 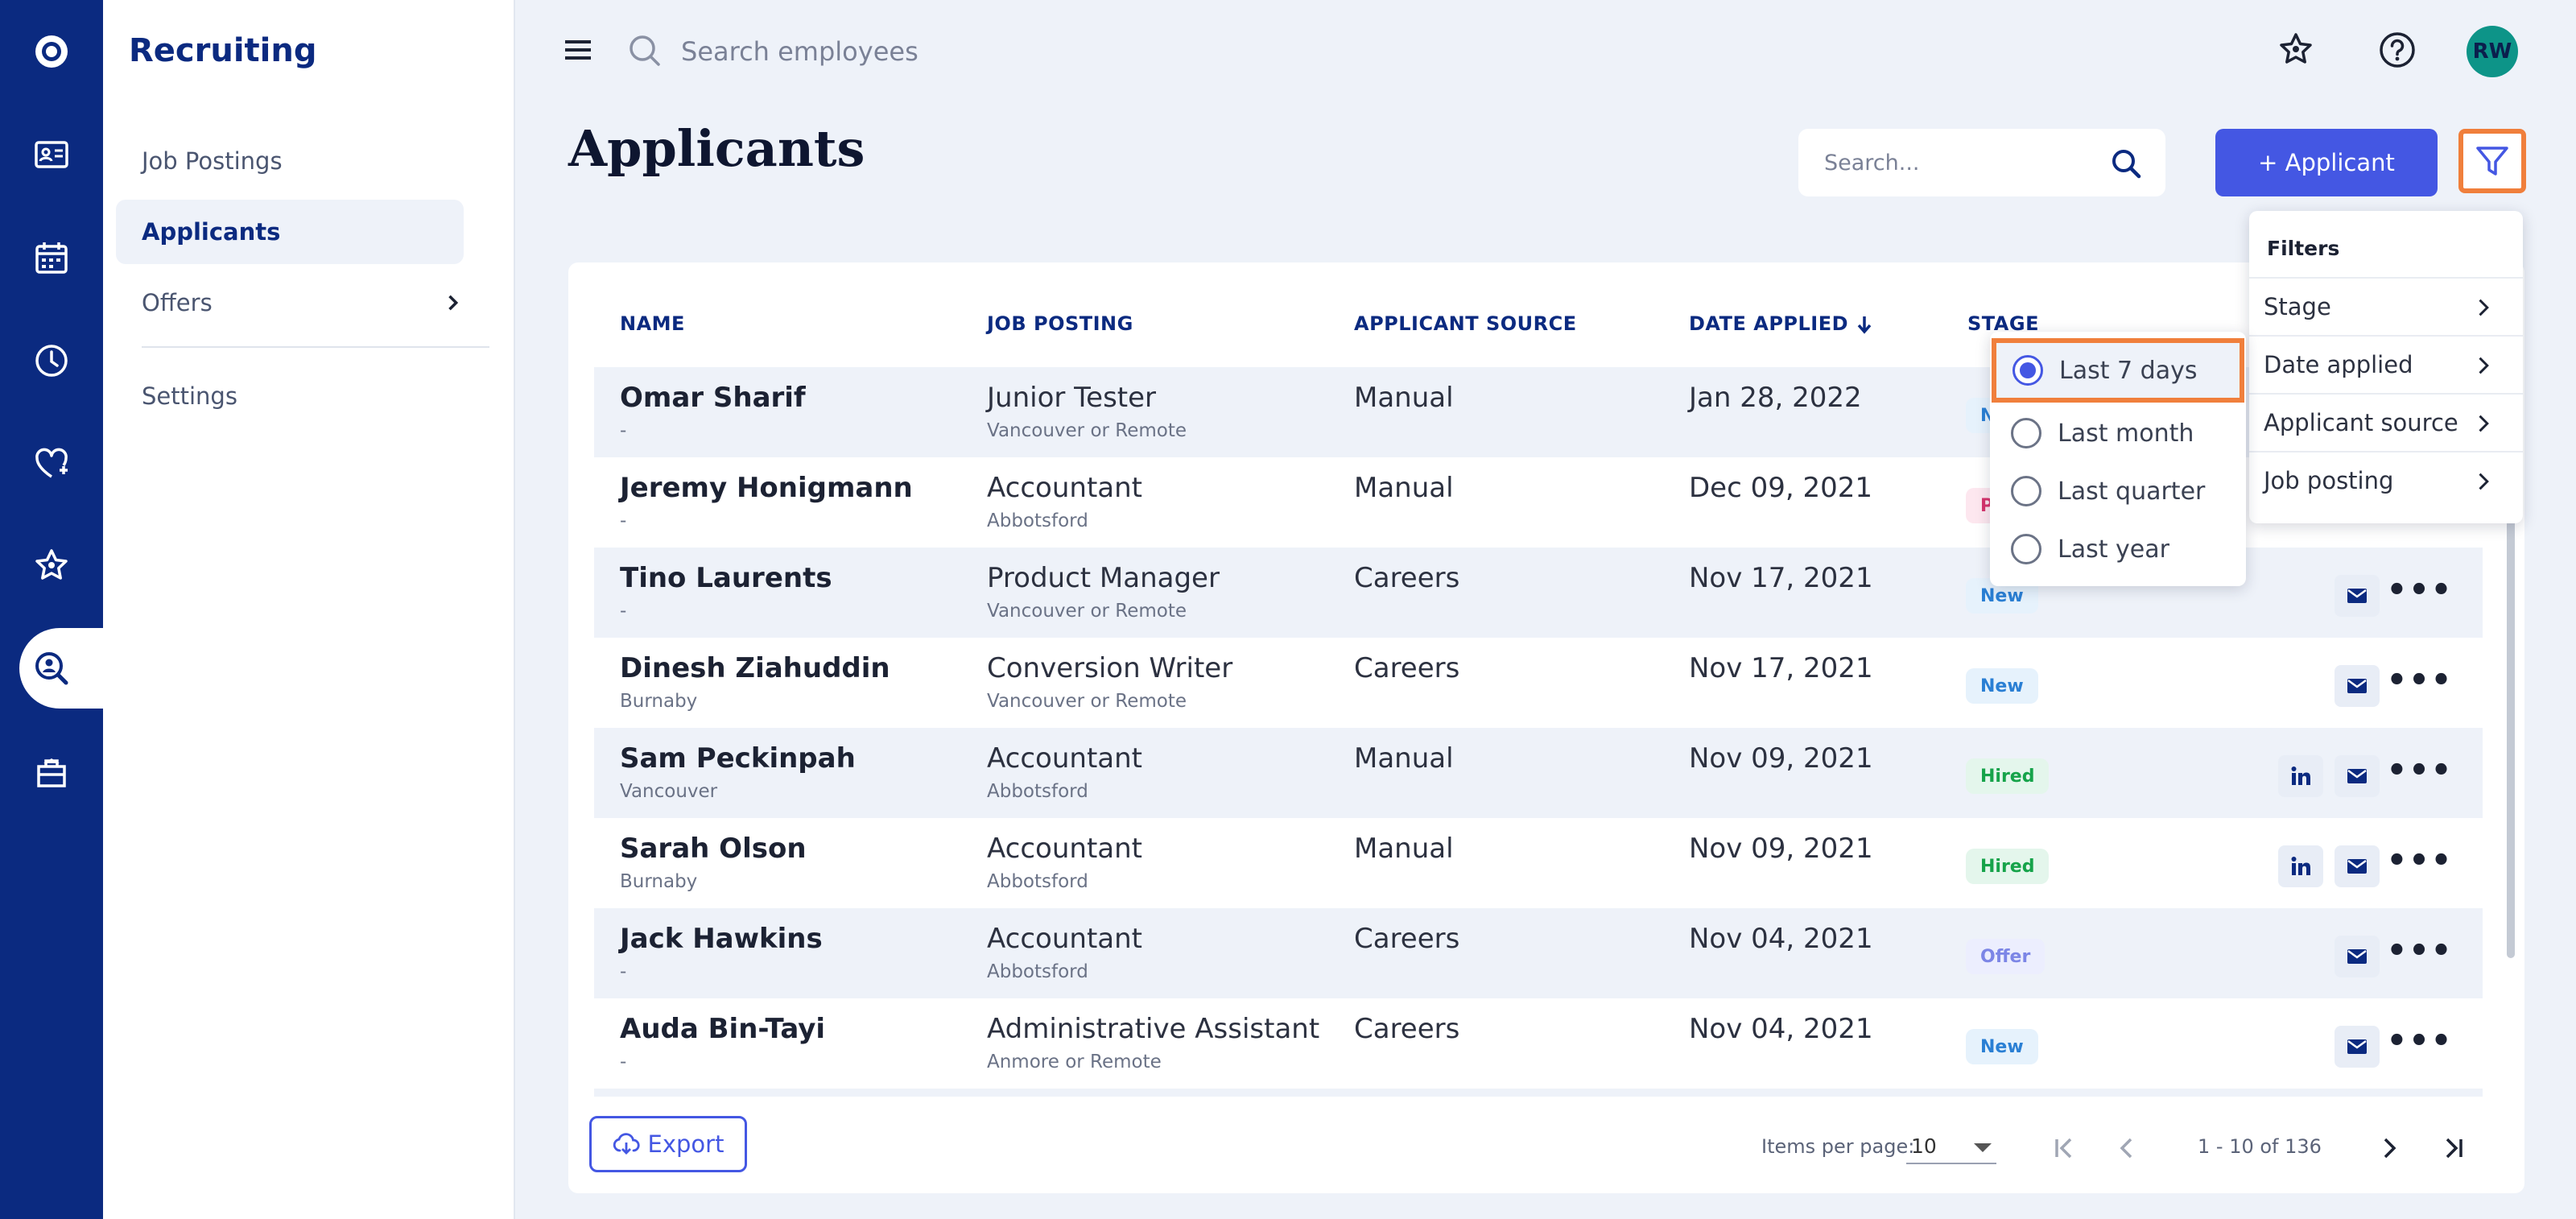 What do you see at coordinates (623, 431) in the screenshot?
I see `applicant-location: -` at bounding box center [623, 431].